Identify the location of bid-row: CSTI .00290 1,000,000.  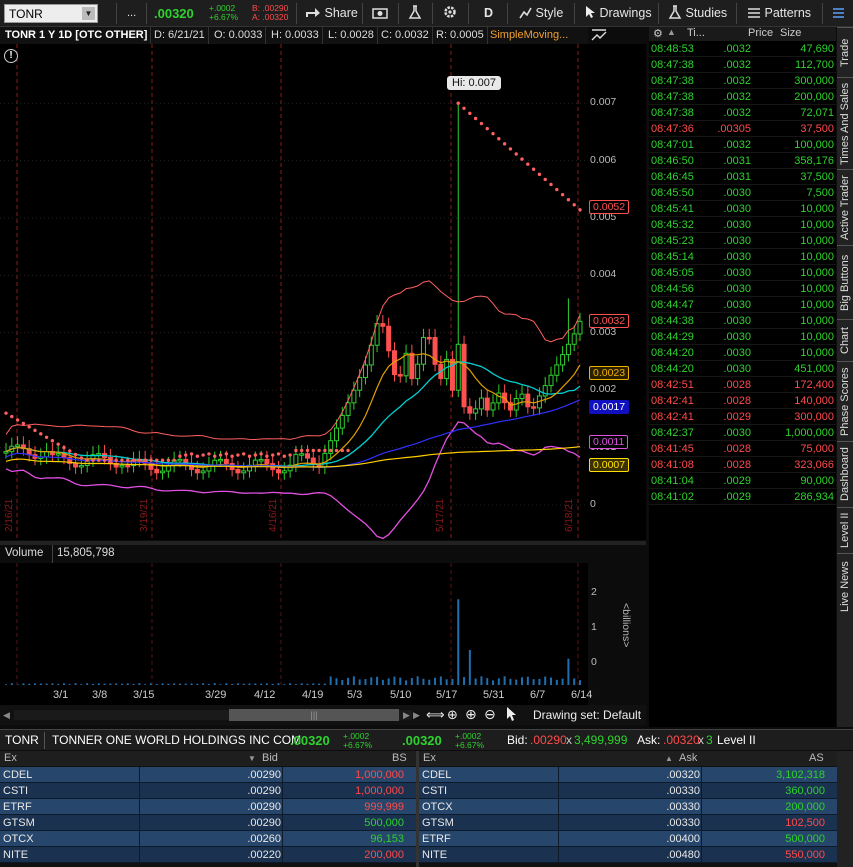
(208, 791).